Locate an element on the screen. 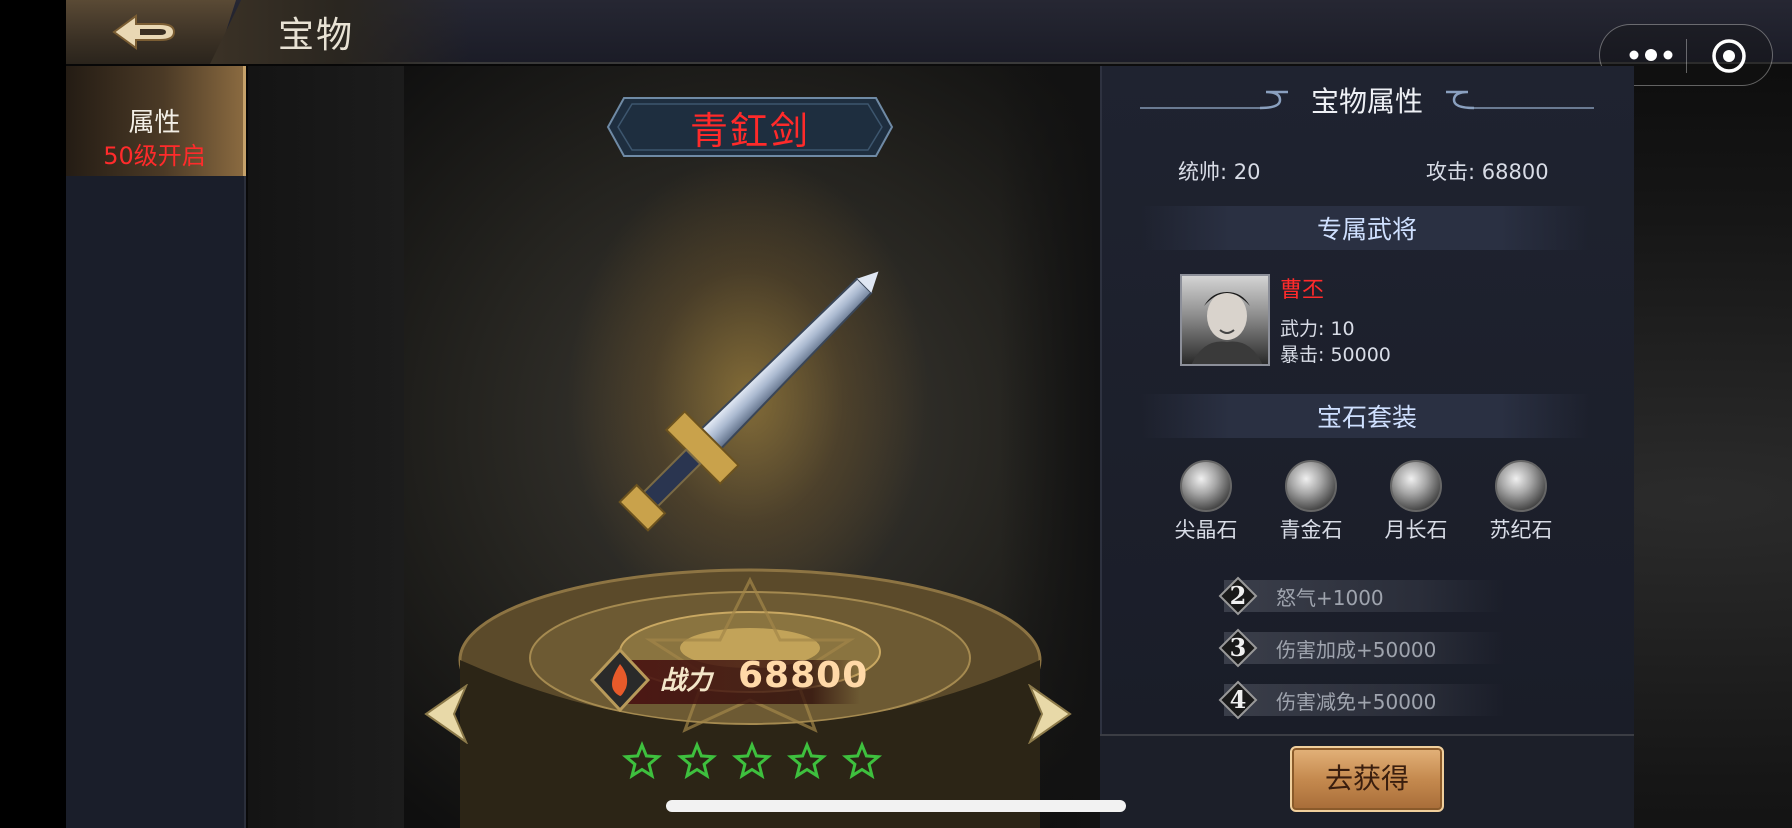  prev-treasure-button is located at coordinates (446, 714).